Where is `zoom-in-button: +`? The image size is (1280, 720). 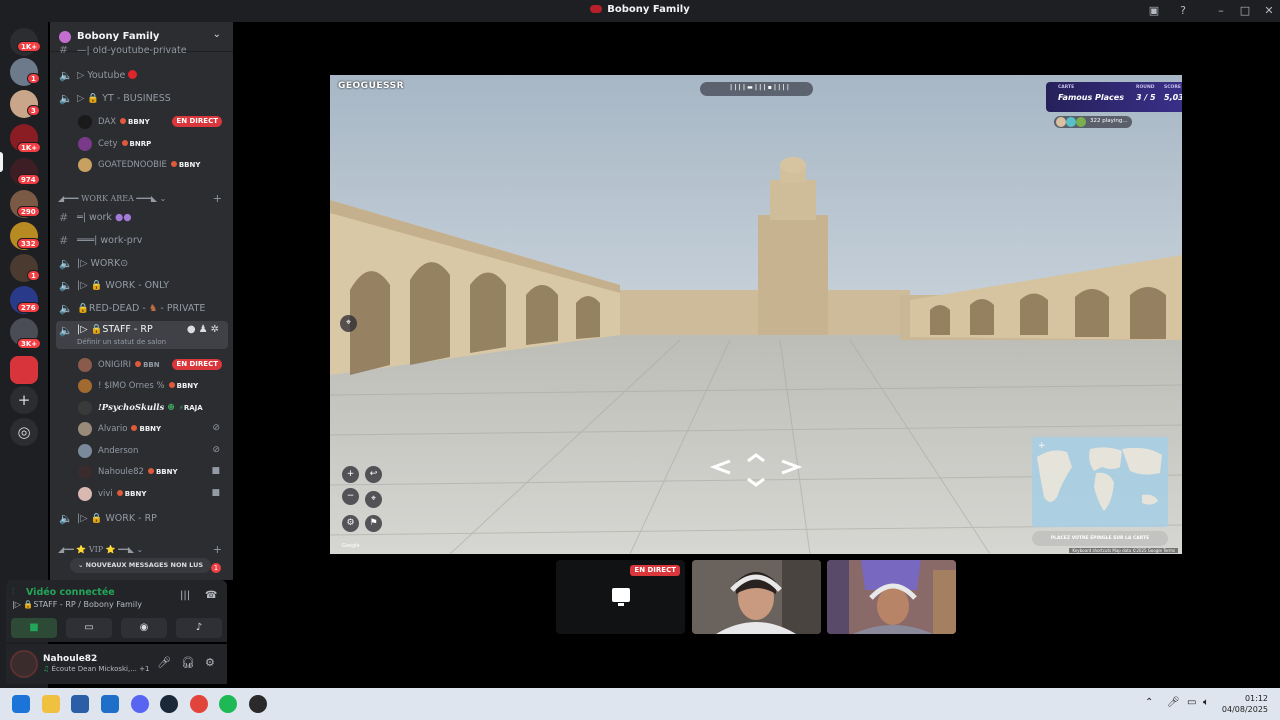
zoom-in-button: + is located at coordinates (350, 474).